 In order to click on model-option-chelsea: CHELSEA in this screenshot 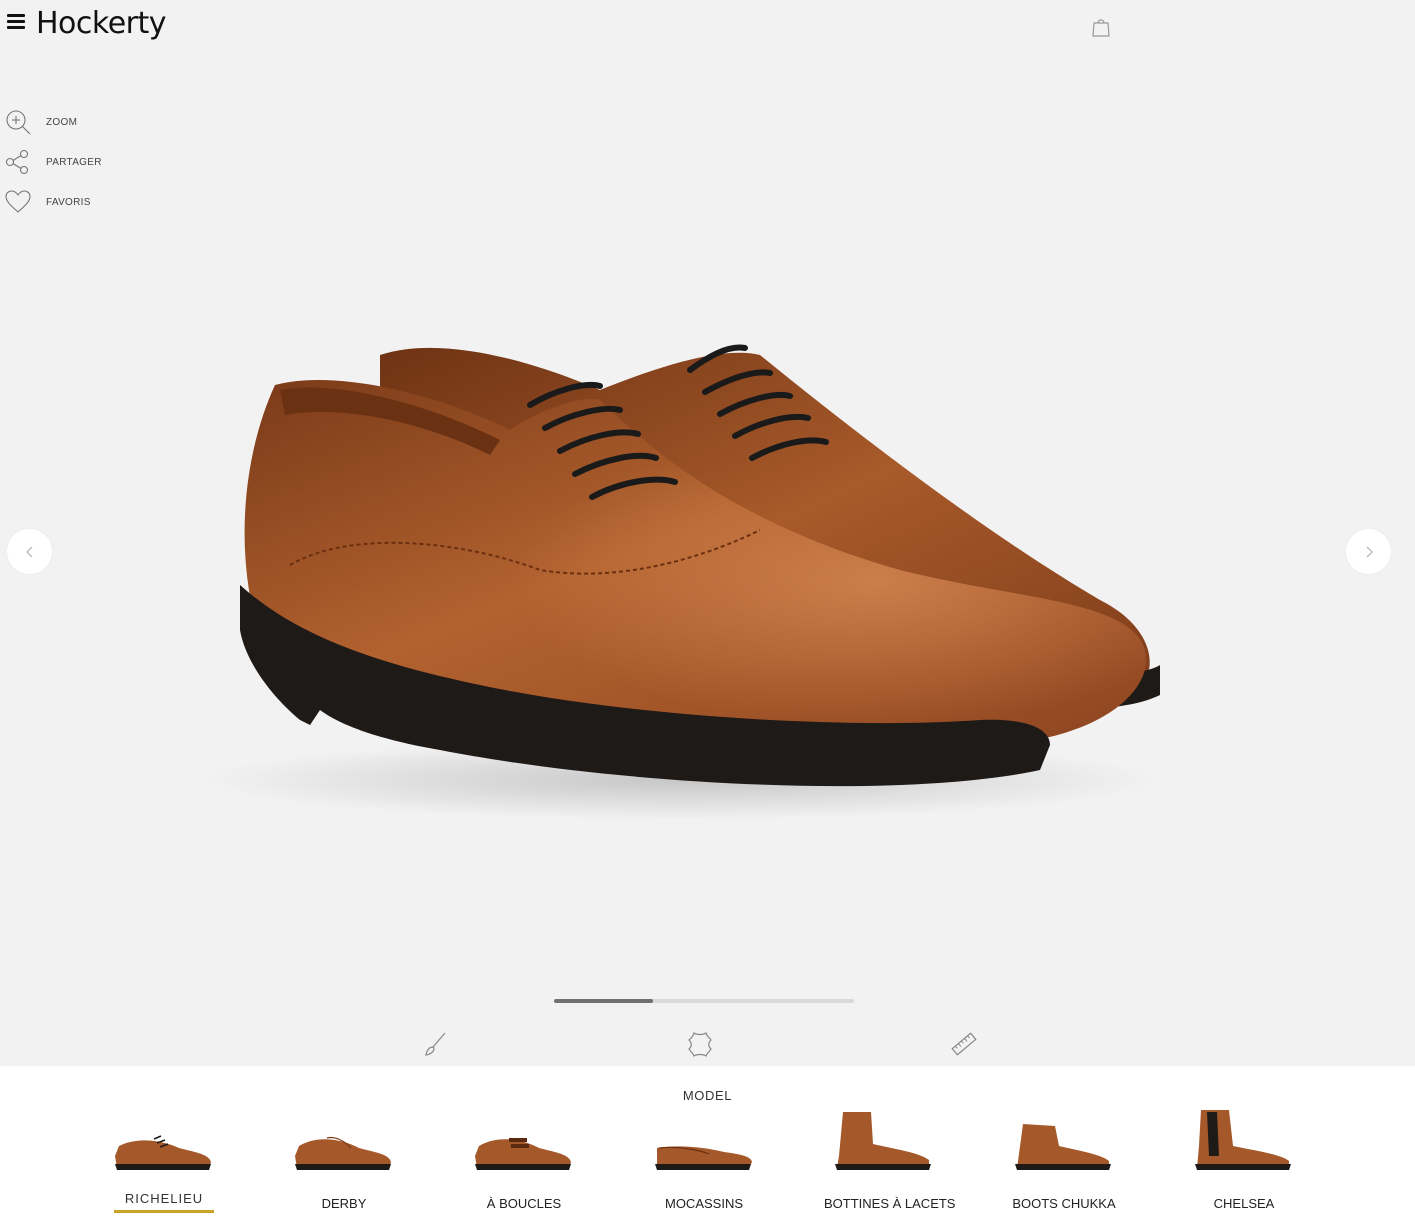, I will do `click(1244, 1161)`.